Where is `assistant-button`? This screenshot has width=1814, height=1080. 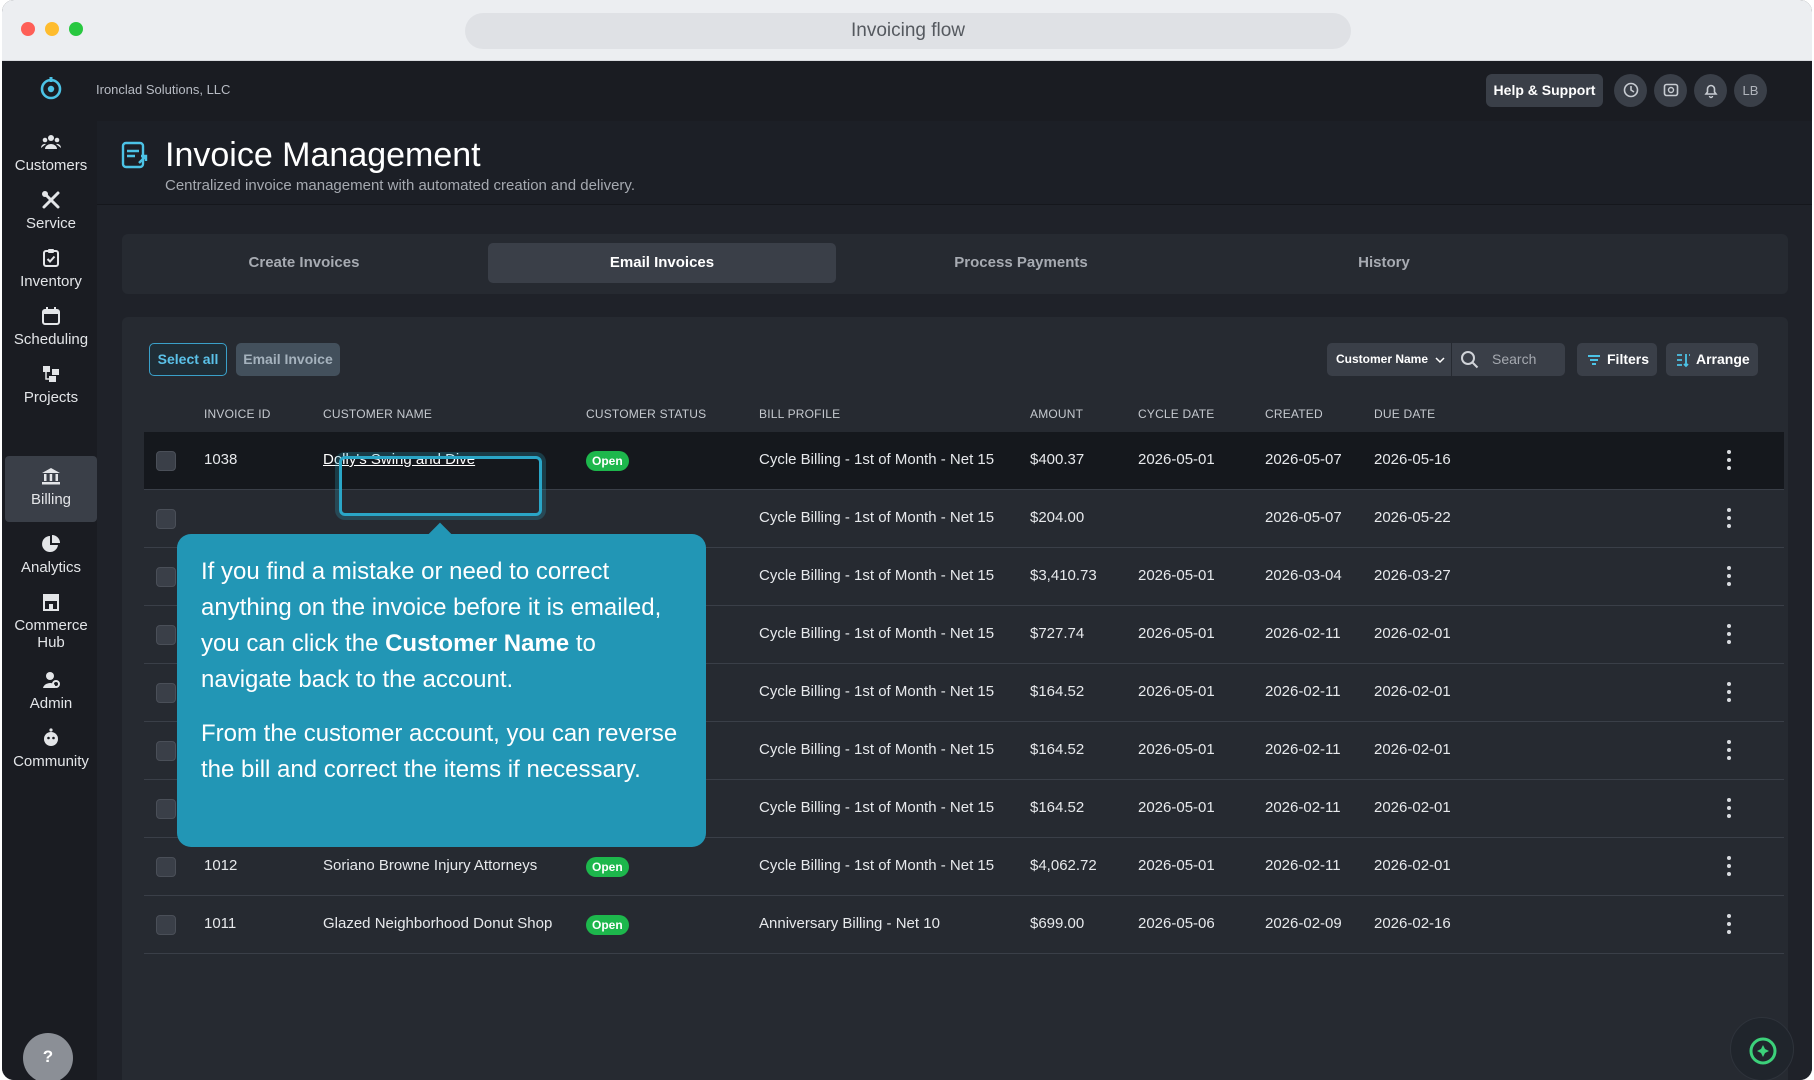 assistant-button is located at coordinates (1762, 1048).